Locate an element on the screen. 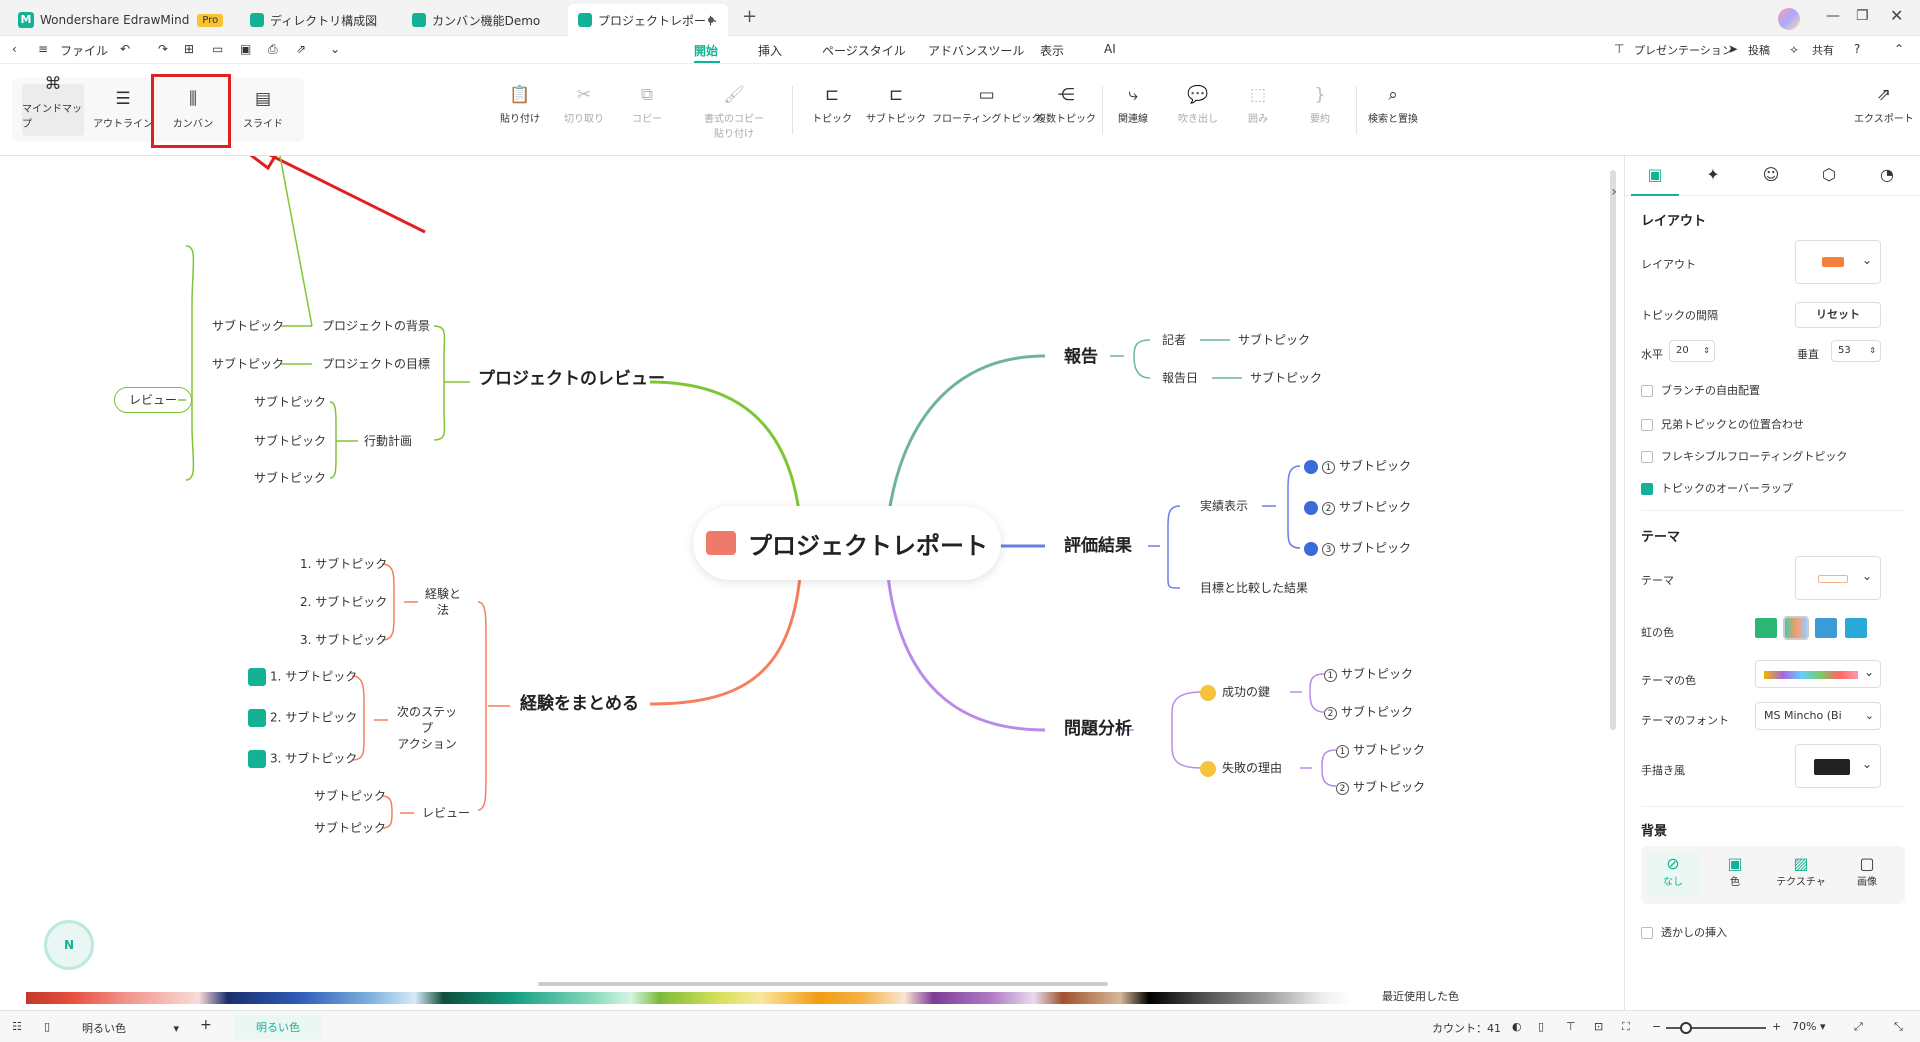 The height and width of the screenshot is (1042, 1920). close-icon: ✕ is located at coordinates (1896, 15).